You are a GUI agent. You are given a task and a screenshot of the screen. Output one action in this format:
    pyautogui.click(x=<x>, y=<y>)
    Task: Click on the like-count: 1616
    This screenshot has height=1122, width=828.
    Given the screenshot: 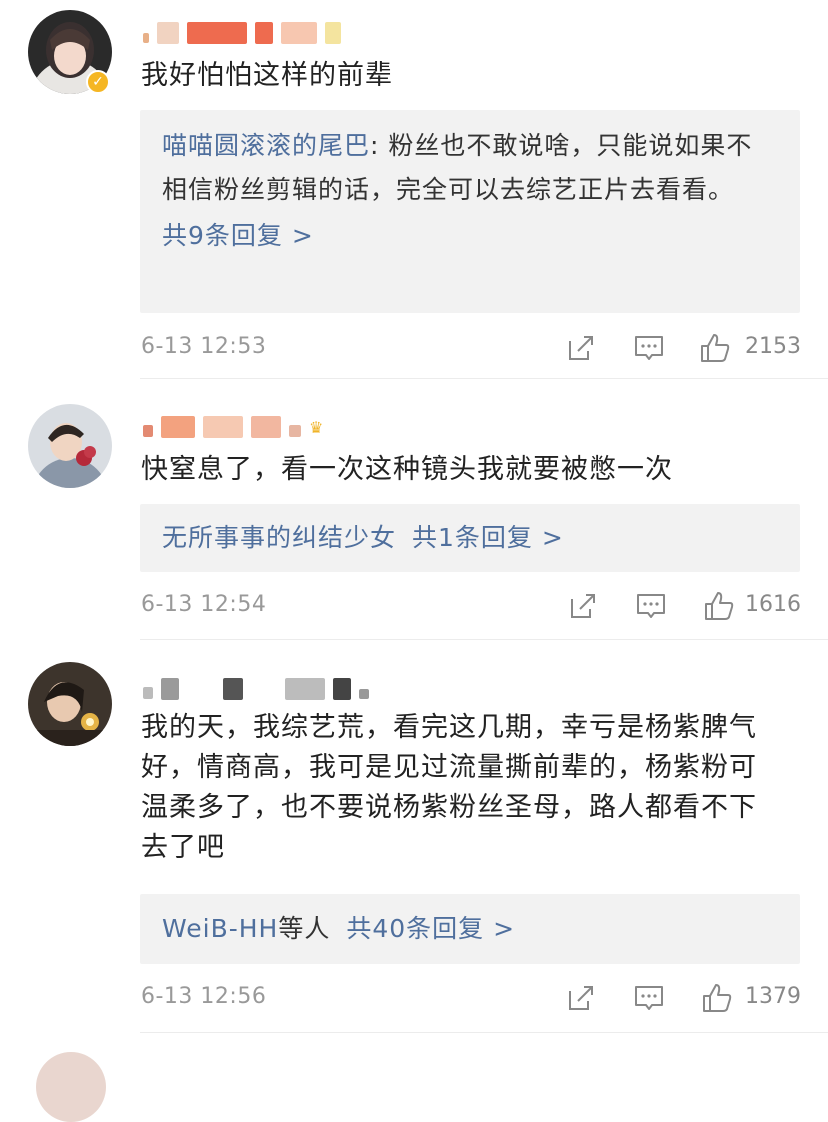 What is the action you would take?
    pyautogui.click(x=773, y=604)
    